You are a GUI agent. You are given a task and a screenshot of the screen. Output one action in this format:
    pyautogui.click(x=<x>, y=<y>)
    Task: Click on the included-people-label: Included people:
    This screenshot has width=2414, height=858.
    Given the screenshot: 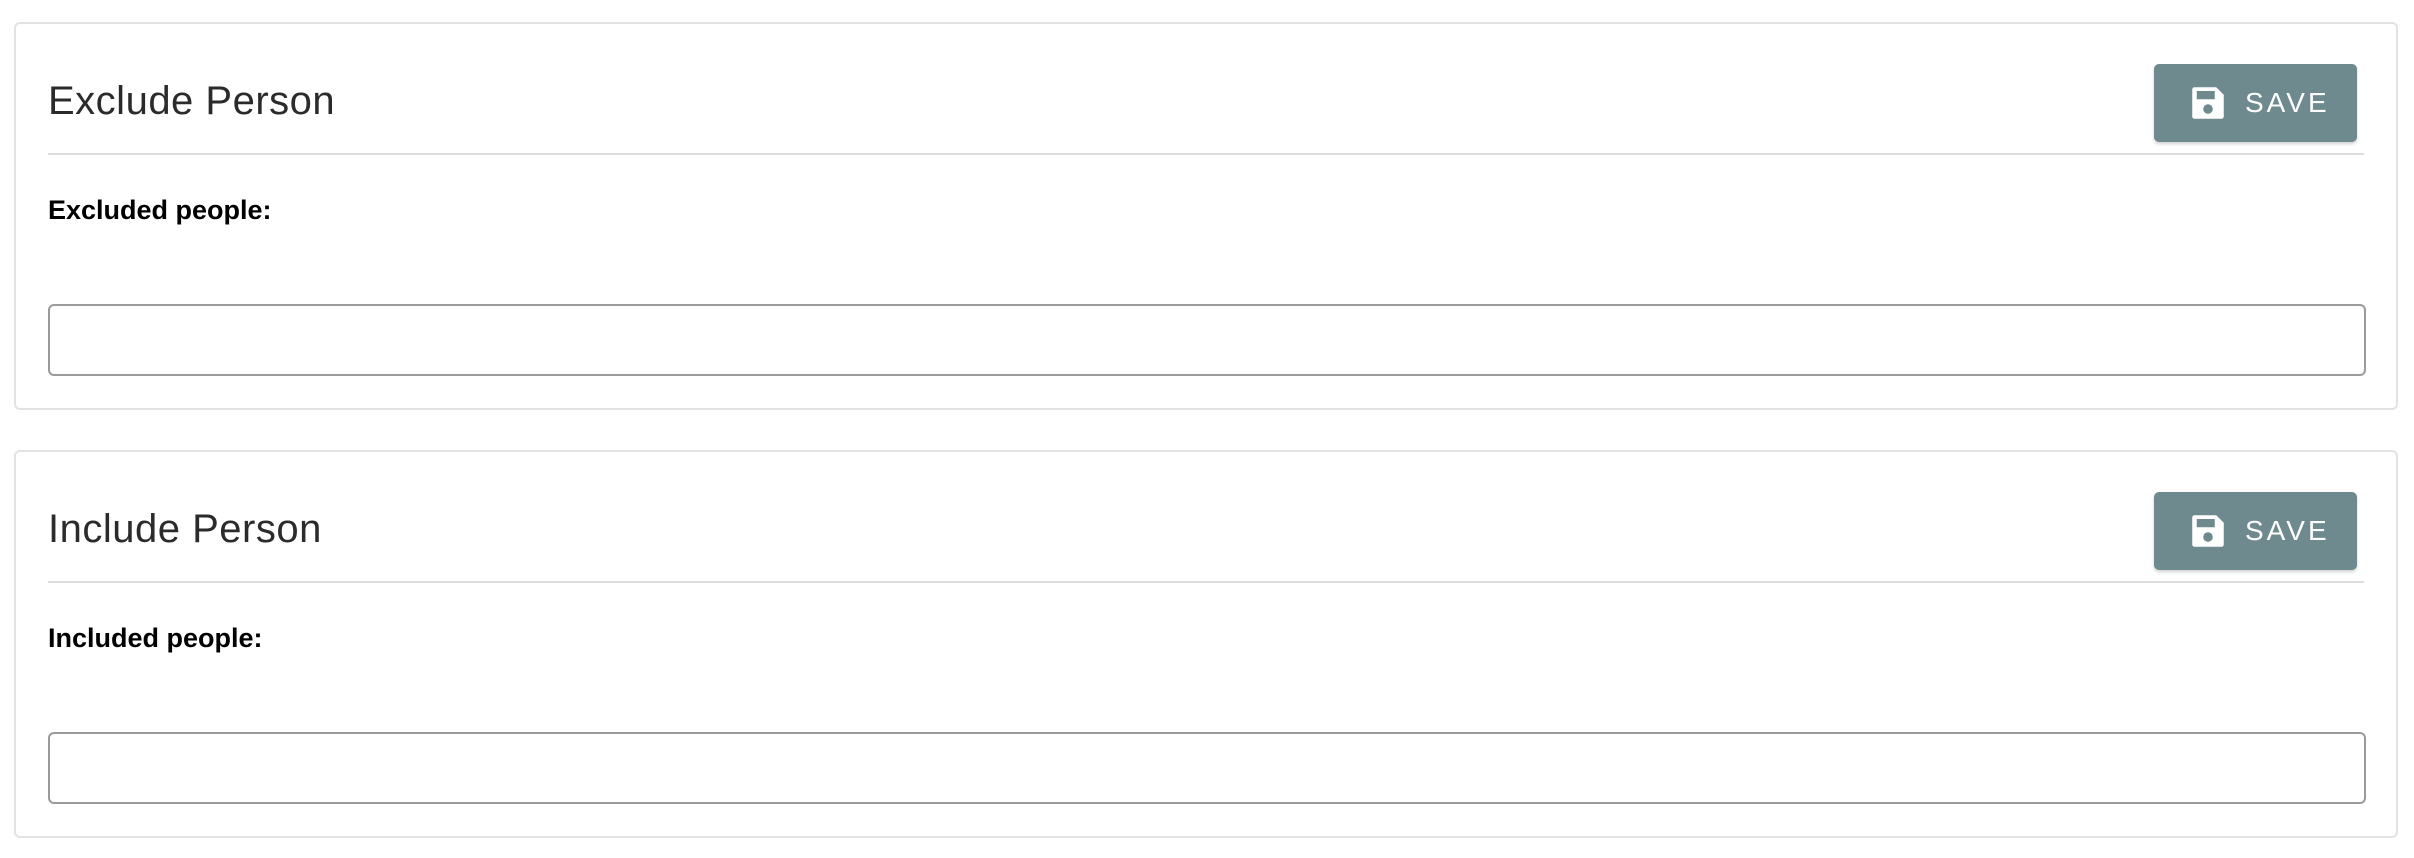 What is the action you would take?
    pyautogui.click(x=155, y=638)
    